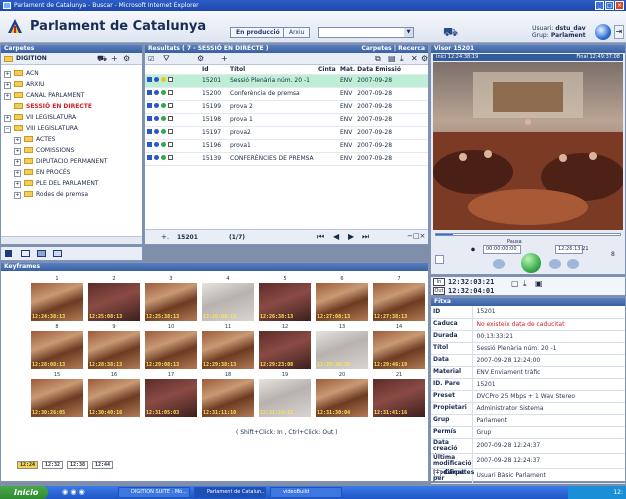  What do you see at coordinates (499, 264) in the screenshot?
I see `rewind-button` at bounding box center [499, 264].